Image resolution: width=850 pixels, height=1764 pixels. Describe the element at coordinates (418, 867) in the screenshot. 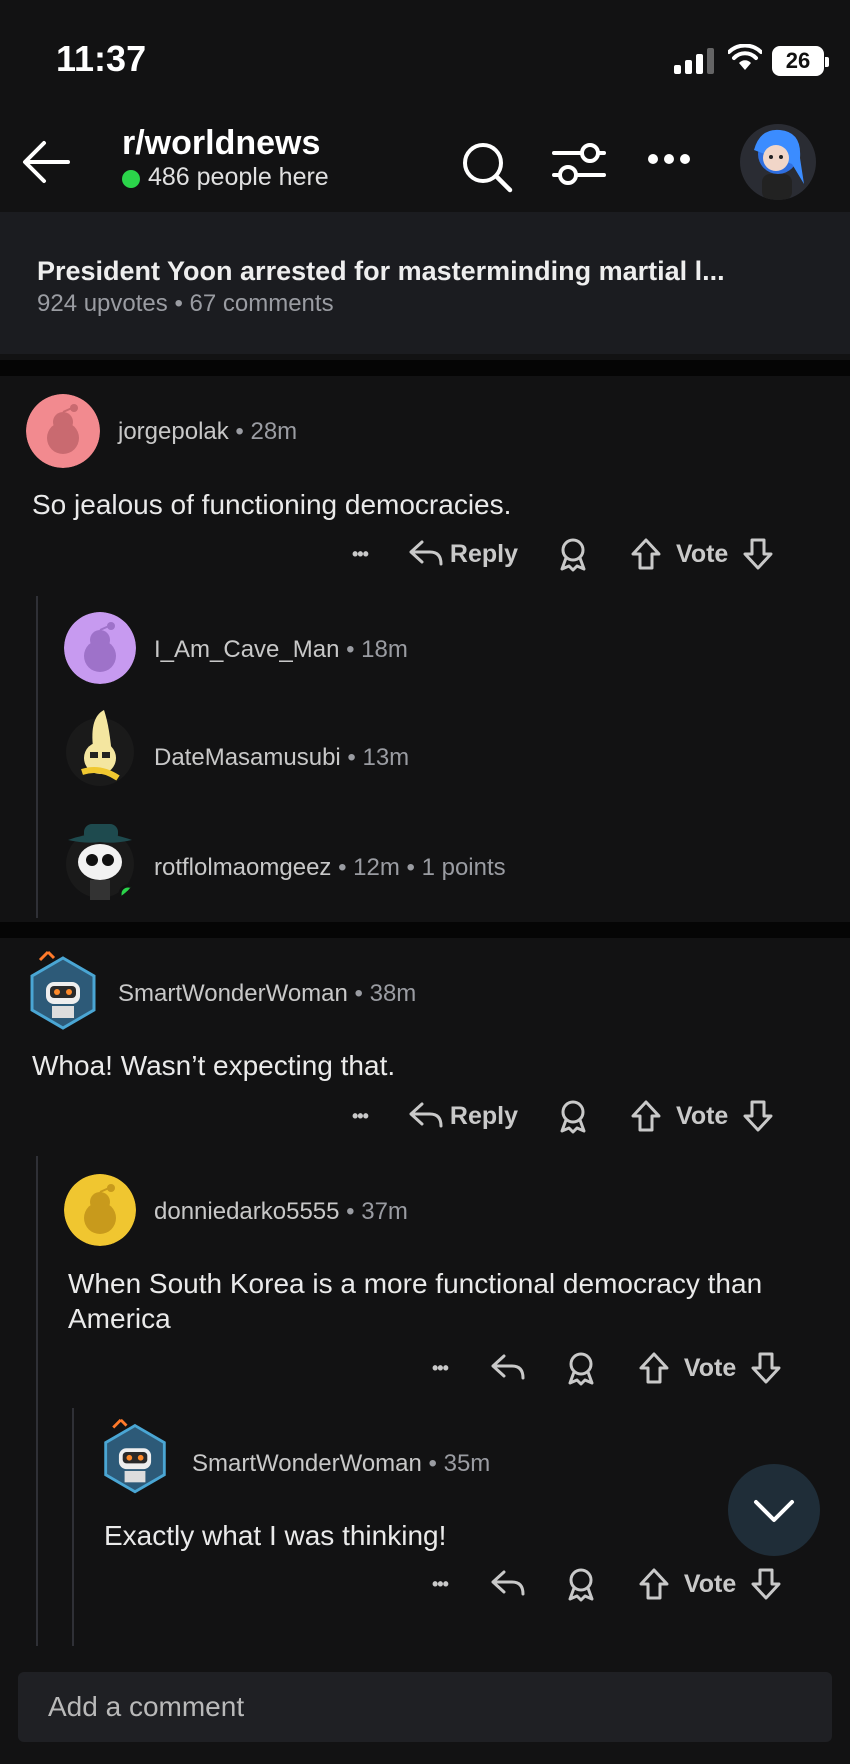

I see `comment-meta: • 12m • 1 points` at that location.